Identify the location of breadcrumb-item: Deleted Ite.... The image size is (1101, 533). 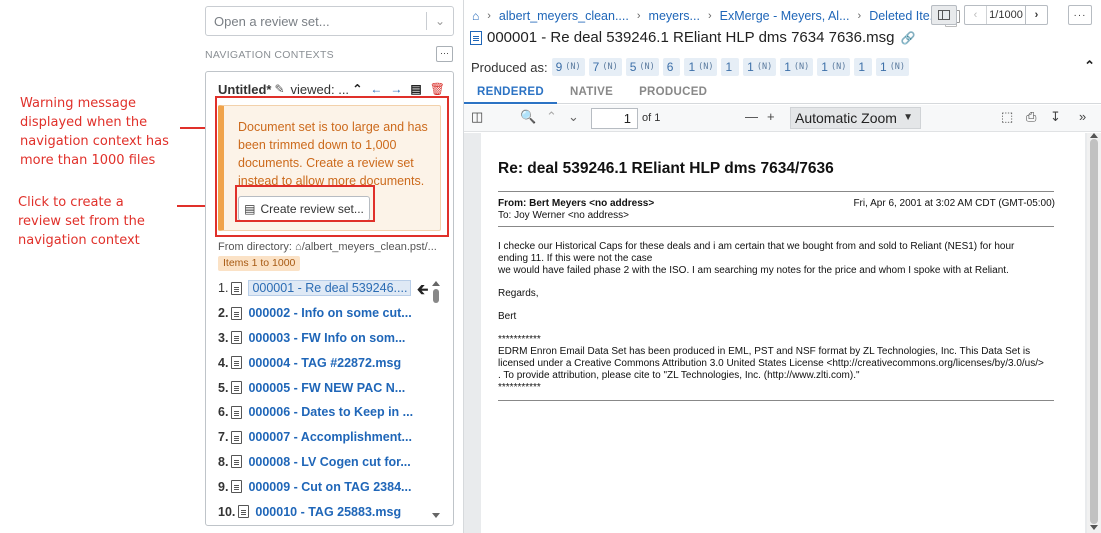
(904, 16).